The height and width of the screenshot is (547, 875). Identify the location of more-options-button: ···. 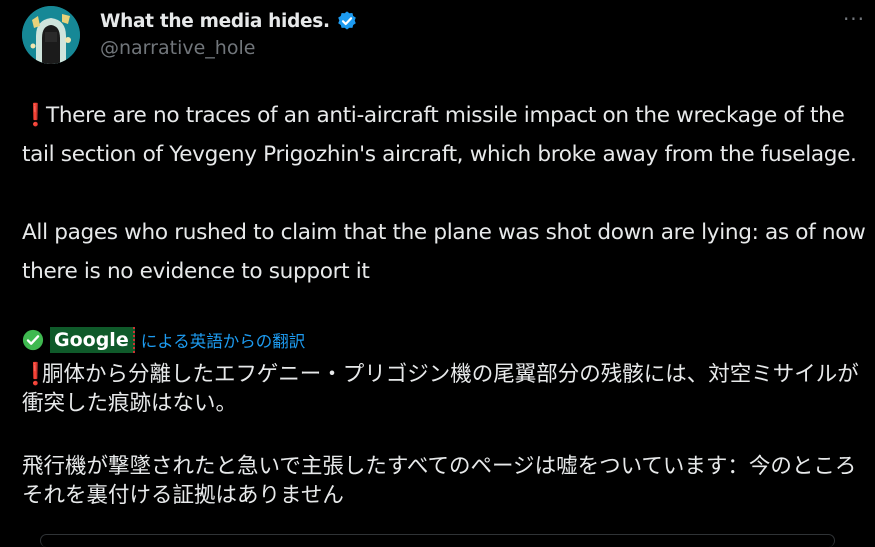
(854, 19).